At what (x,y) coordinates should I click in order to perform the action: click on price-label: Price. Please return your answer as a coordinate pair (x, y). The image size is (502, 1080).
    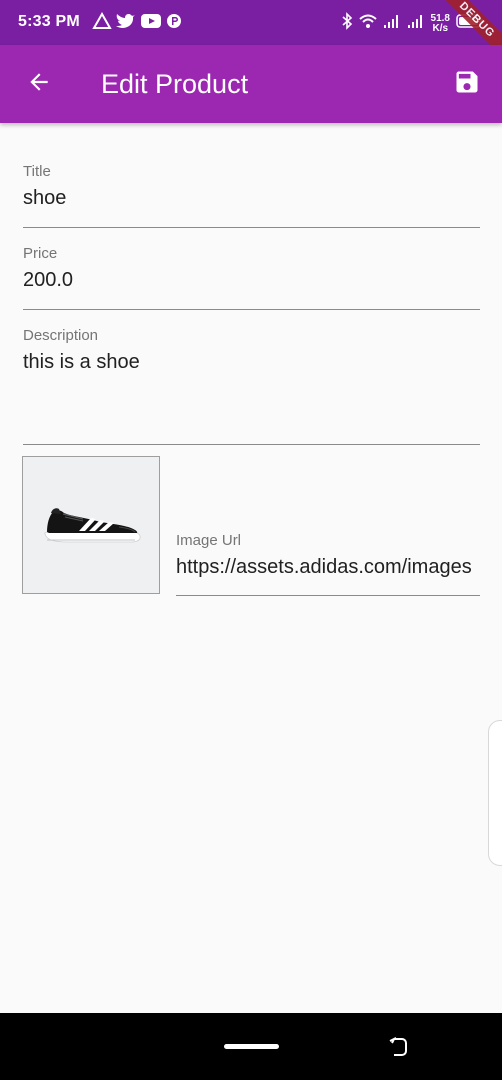
    Looking at the image, I should click on (40, 253).